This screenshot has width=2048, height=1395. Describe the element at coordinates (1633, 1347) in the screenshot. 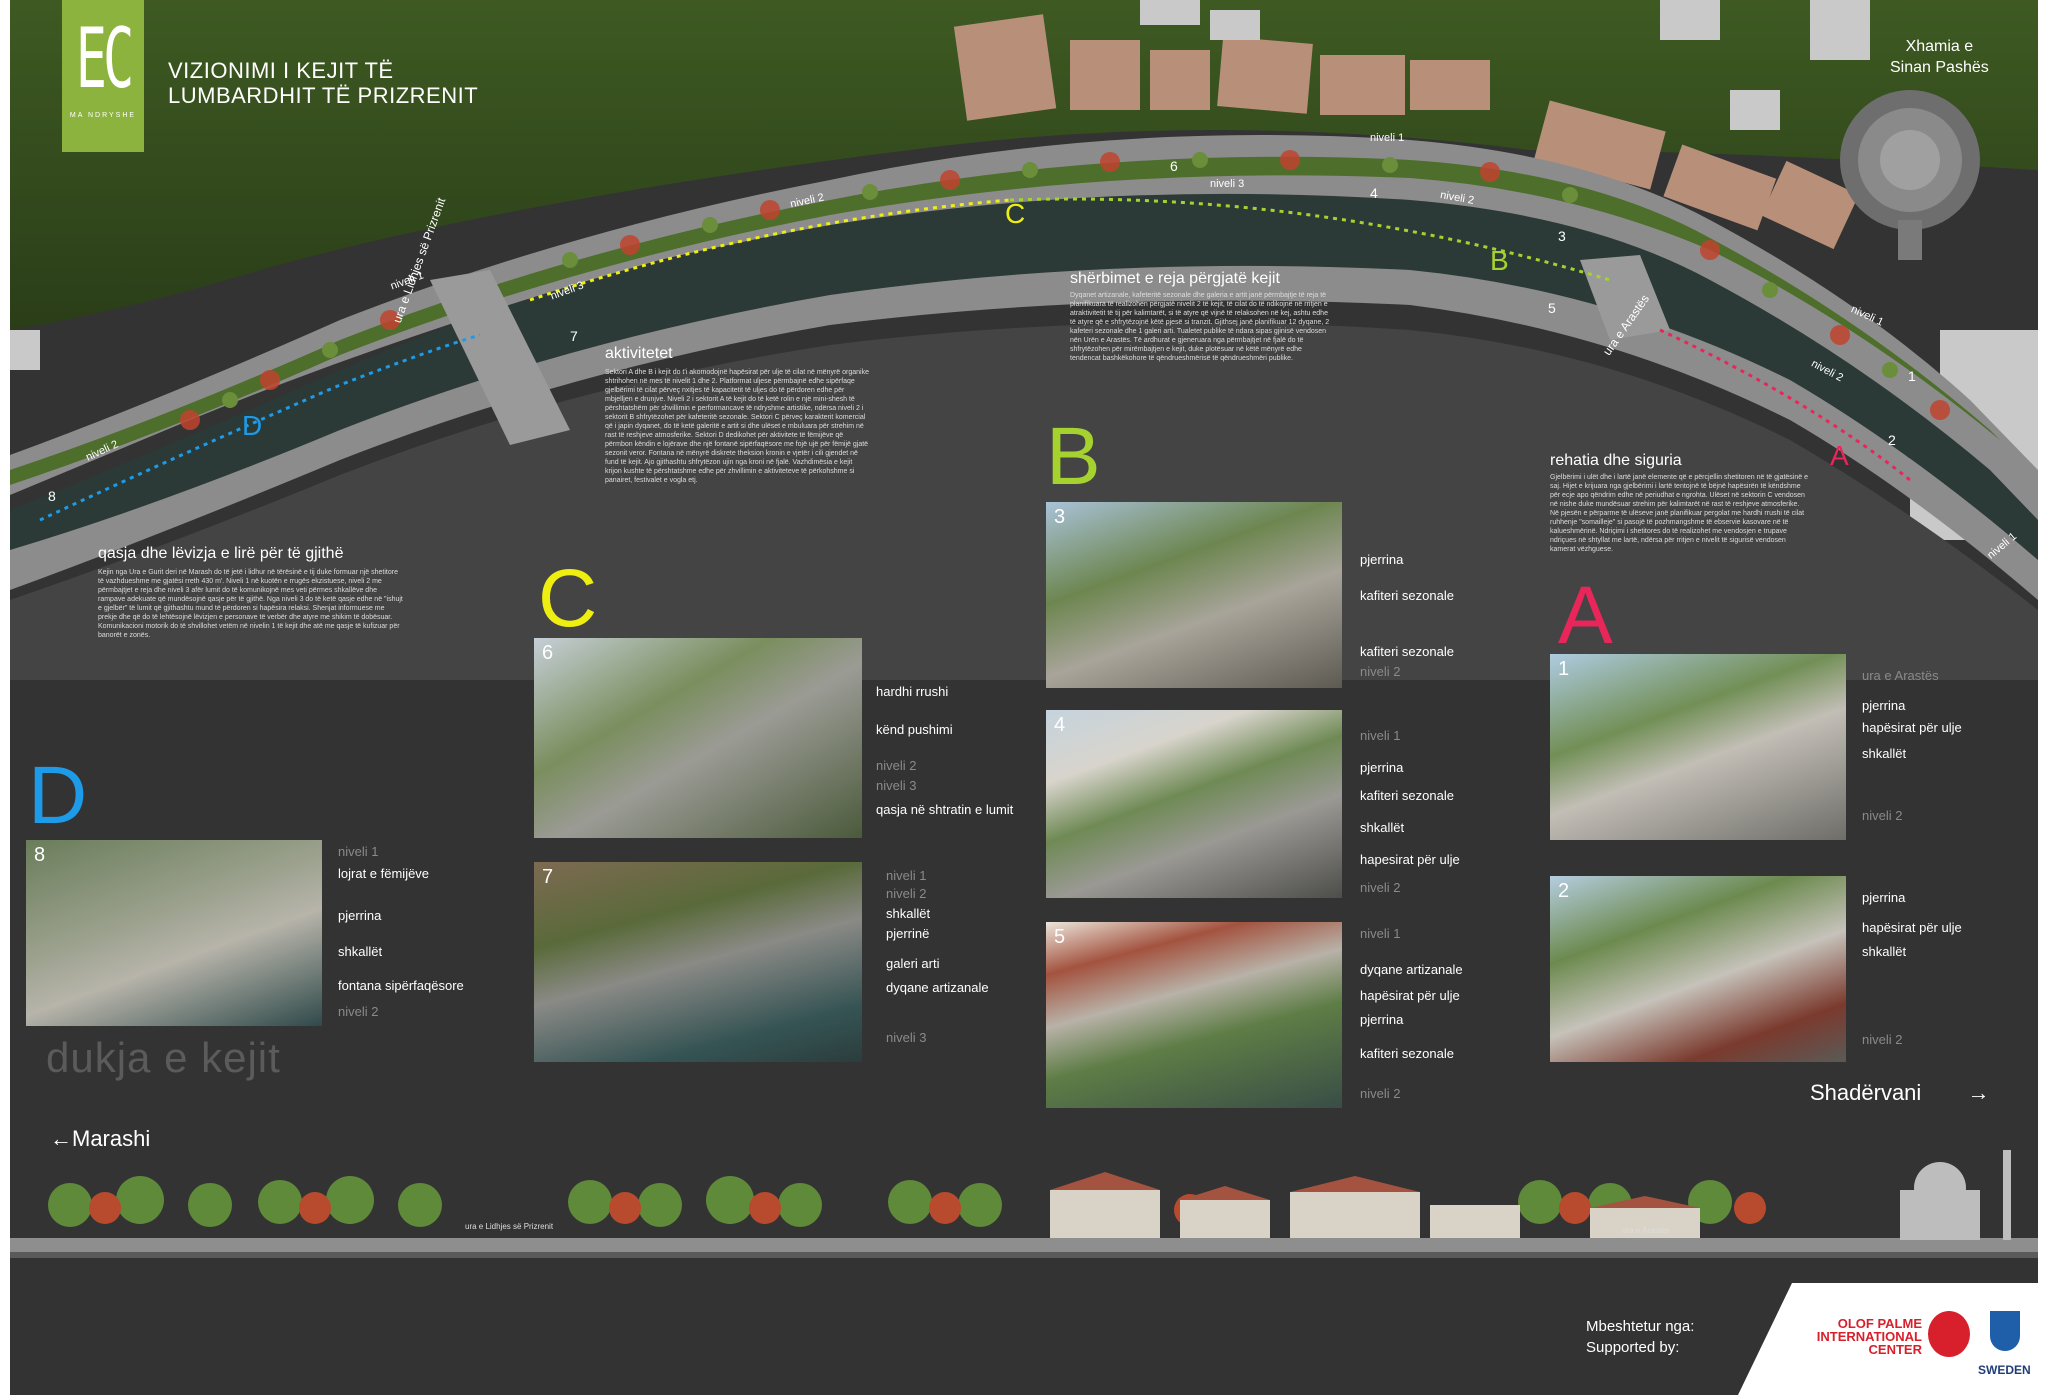

I see `support-line-2: Supported by:` at that location.